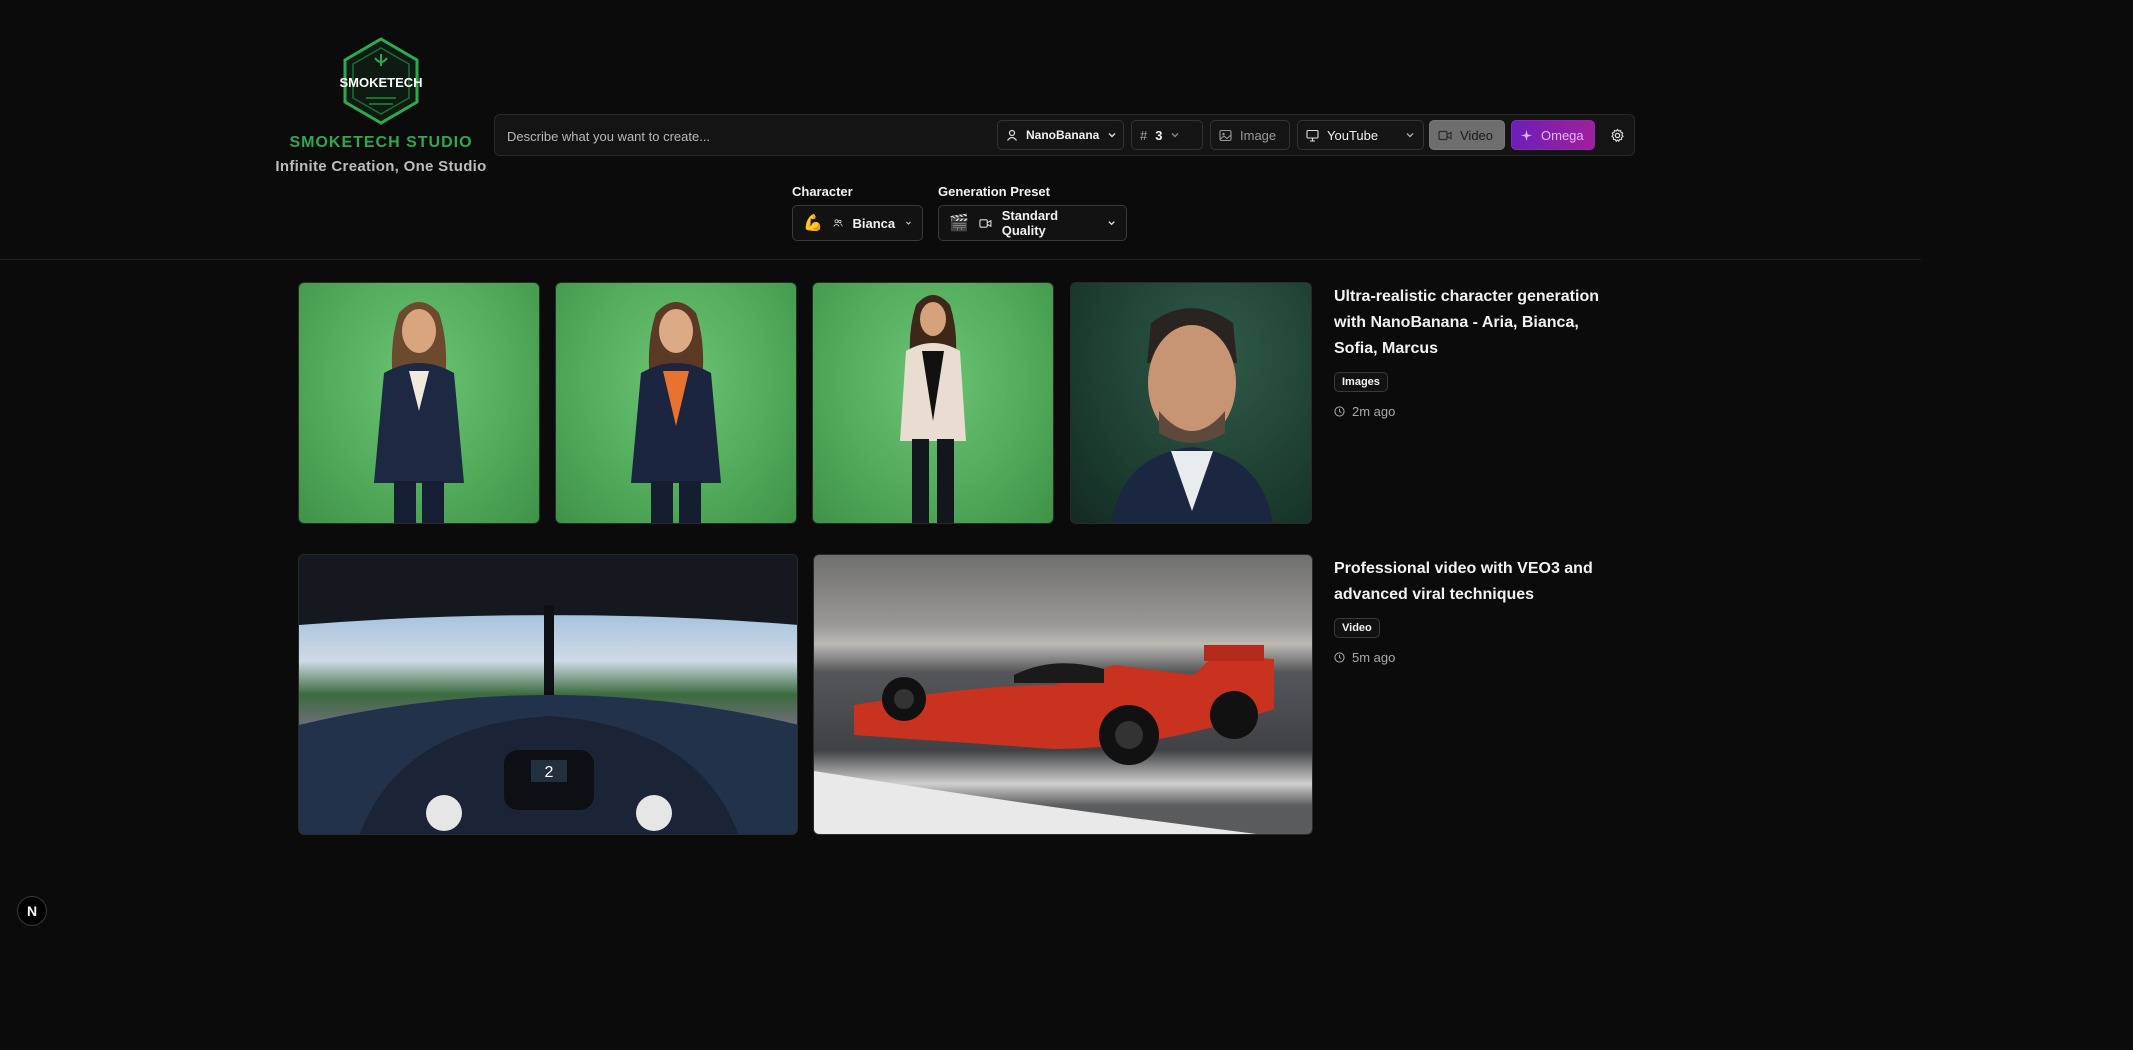 This screenshot has width=2133, height=1050. I want to click on generated-image-bianca, so click(676, 403).